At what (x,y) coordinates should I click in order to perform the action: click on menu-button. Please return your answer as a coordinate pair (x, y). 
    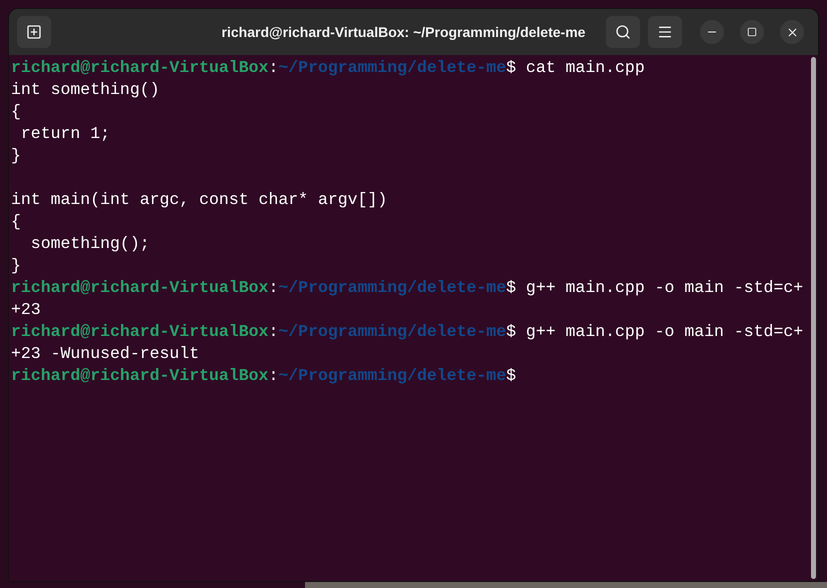
    Looking at the image, I should click on (665, 32).